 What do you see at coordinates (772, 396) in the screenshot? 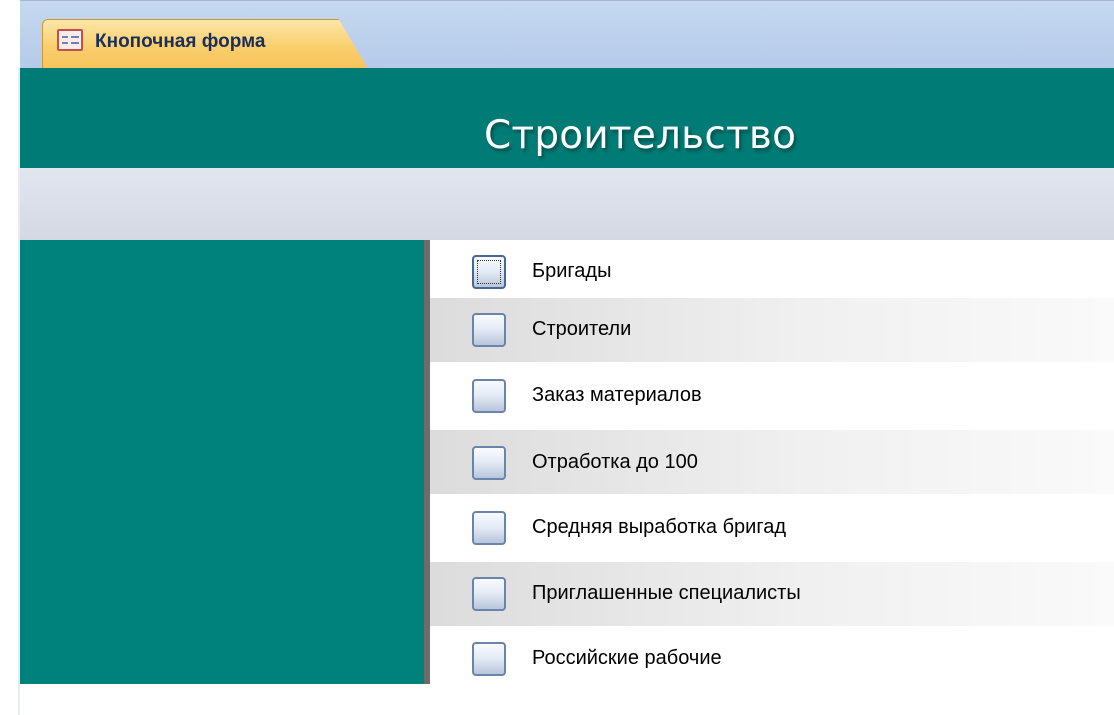
I see `menu-item-materials-order: Заказ материалов` at bounding box center [772, 396].